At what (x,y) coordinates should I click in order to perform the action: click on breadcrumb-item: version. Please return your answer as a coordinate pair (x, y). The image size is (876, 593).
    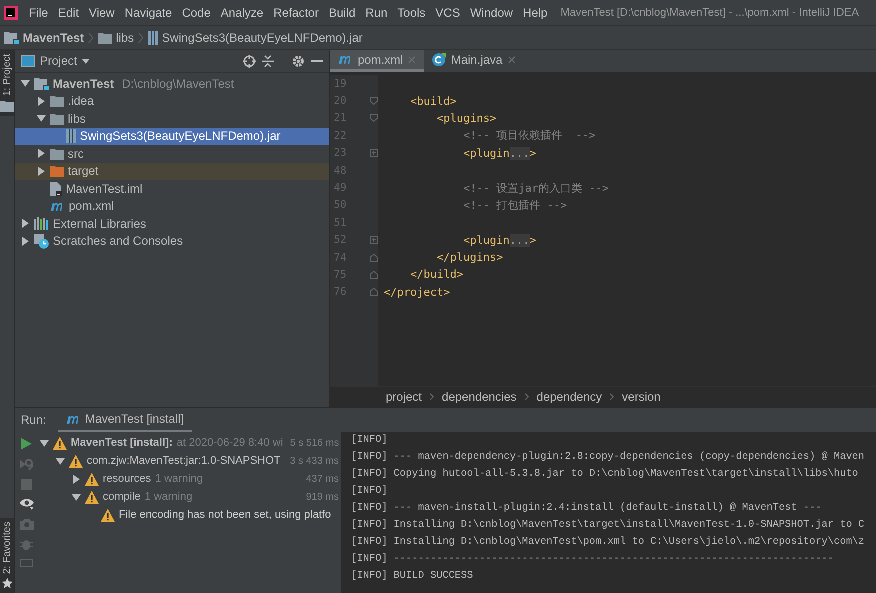
    Looking at the image, I should click on (641, 397).